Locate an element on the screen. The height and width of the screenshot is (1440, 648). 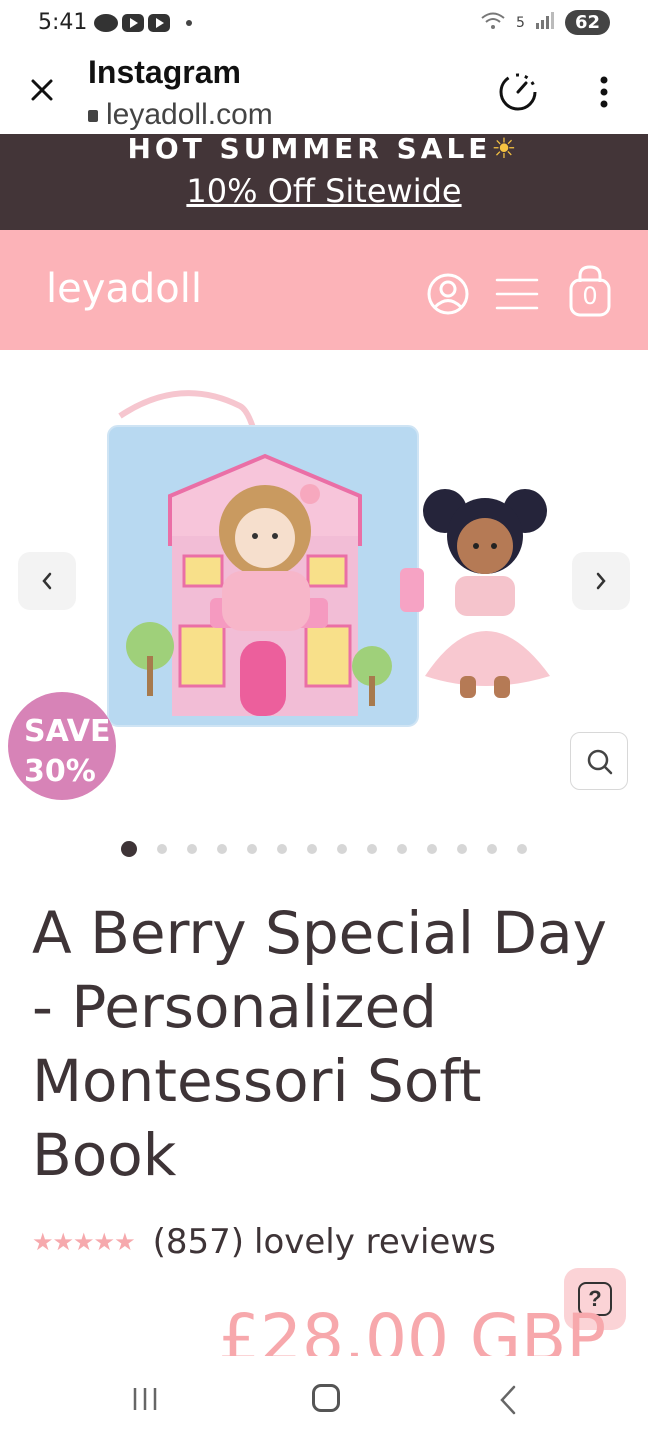
magnifier-icon is located at coordinates (600, 762).